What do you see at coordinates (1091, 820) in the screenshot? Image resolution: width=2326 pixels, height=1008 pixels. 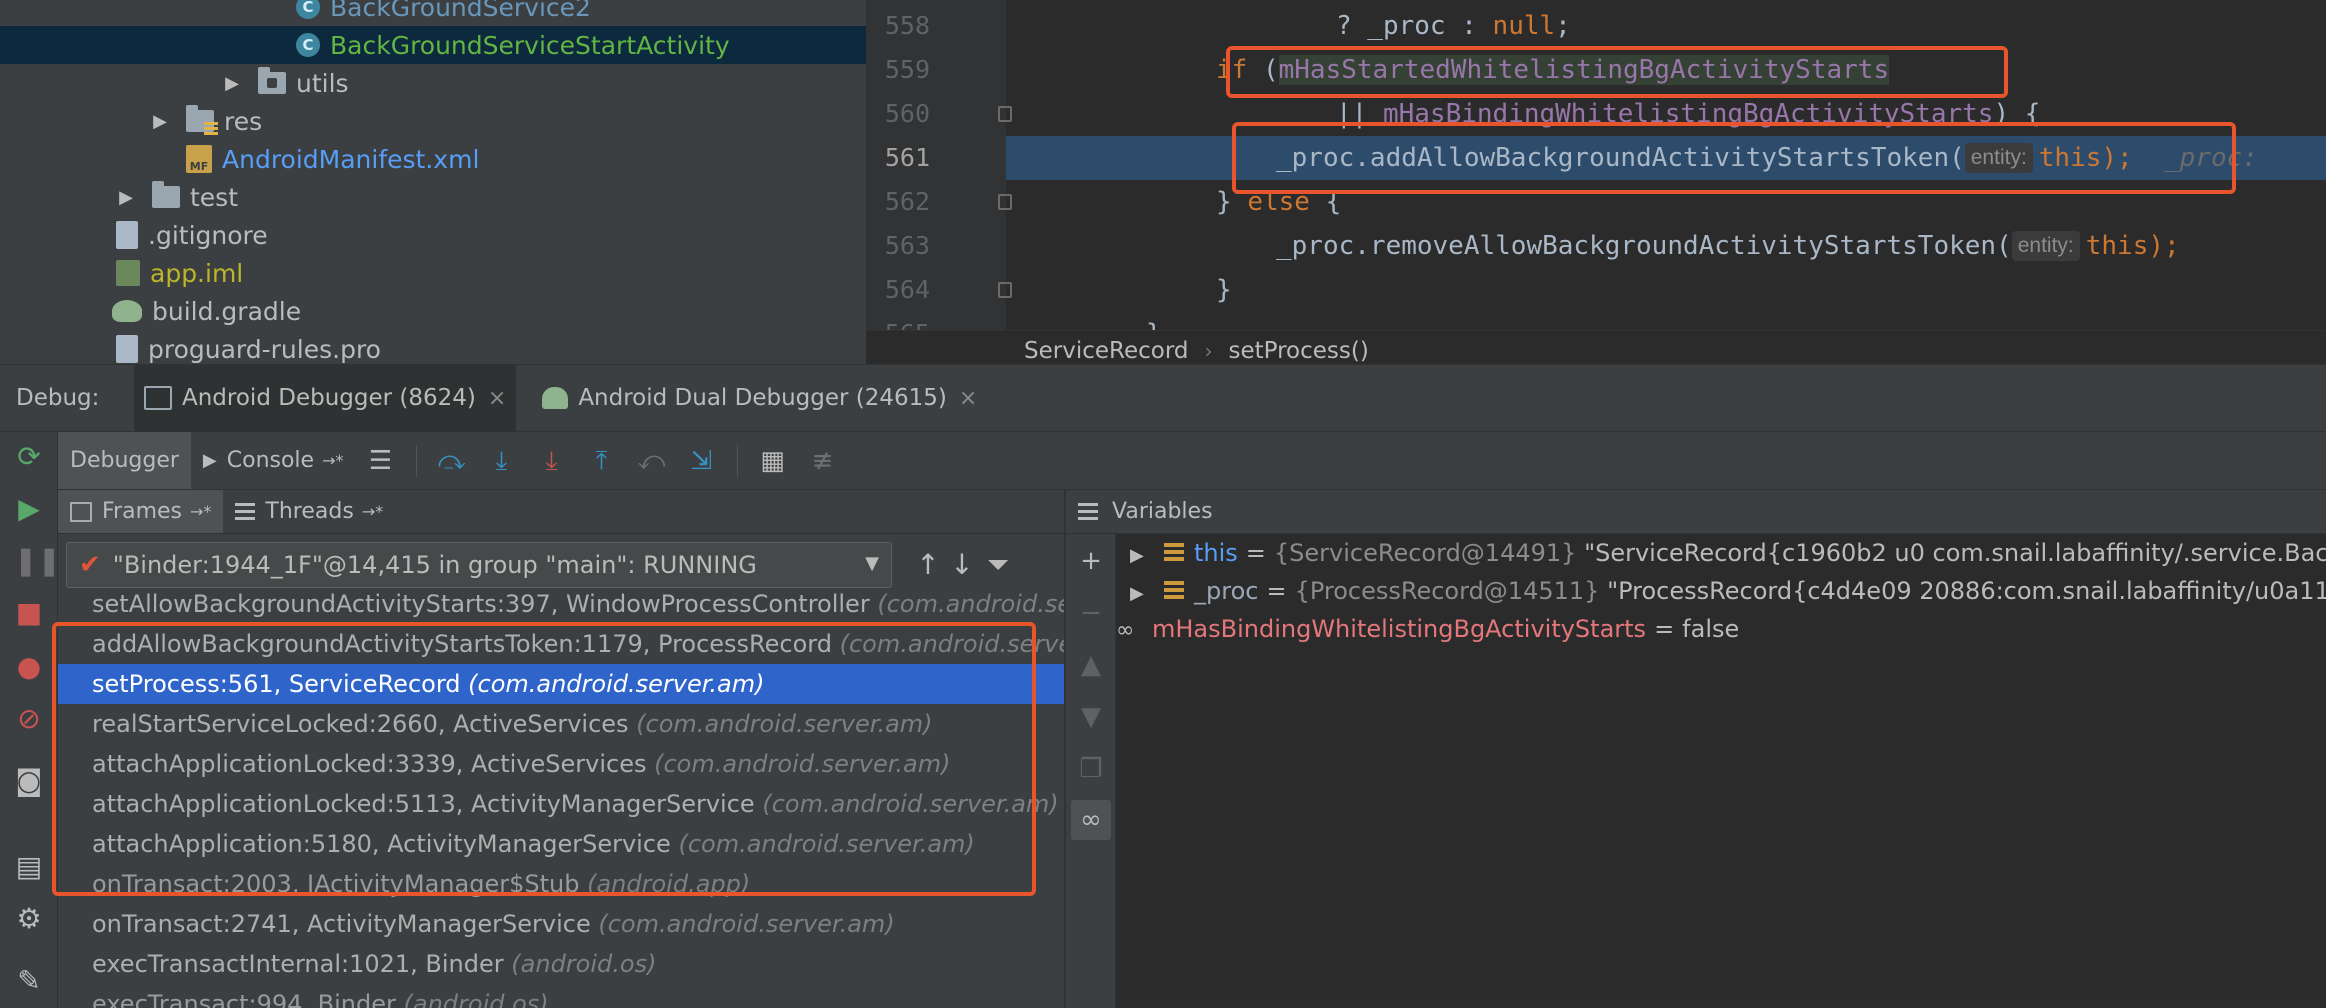 I see `show-watches-icon: ∞` at bounding box center [1091, 820].